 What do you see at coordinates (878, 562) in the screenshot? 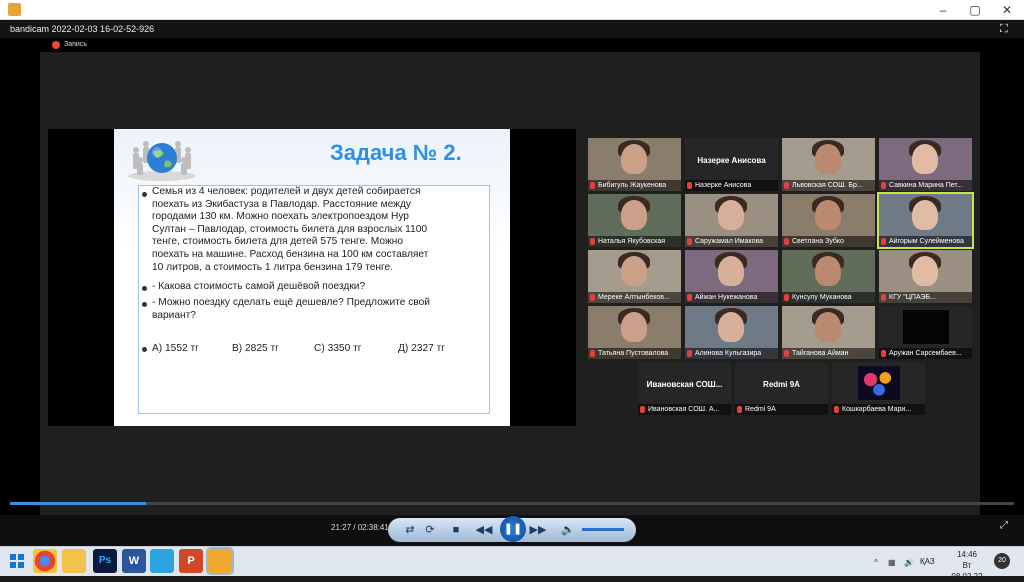
I see `chevron-up-icon: ^` at bounding box center [878, 562].